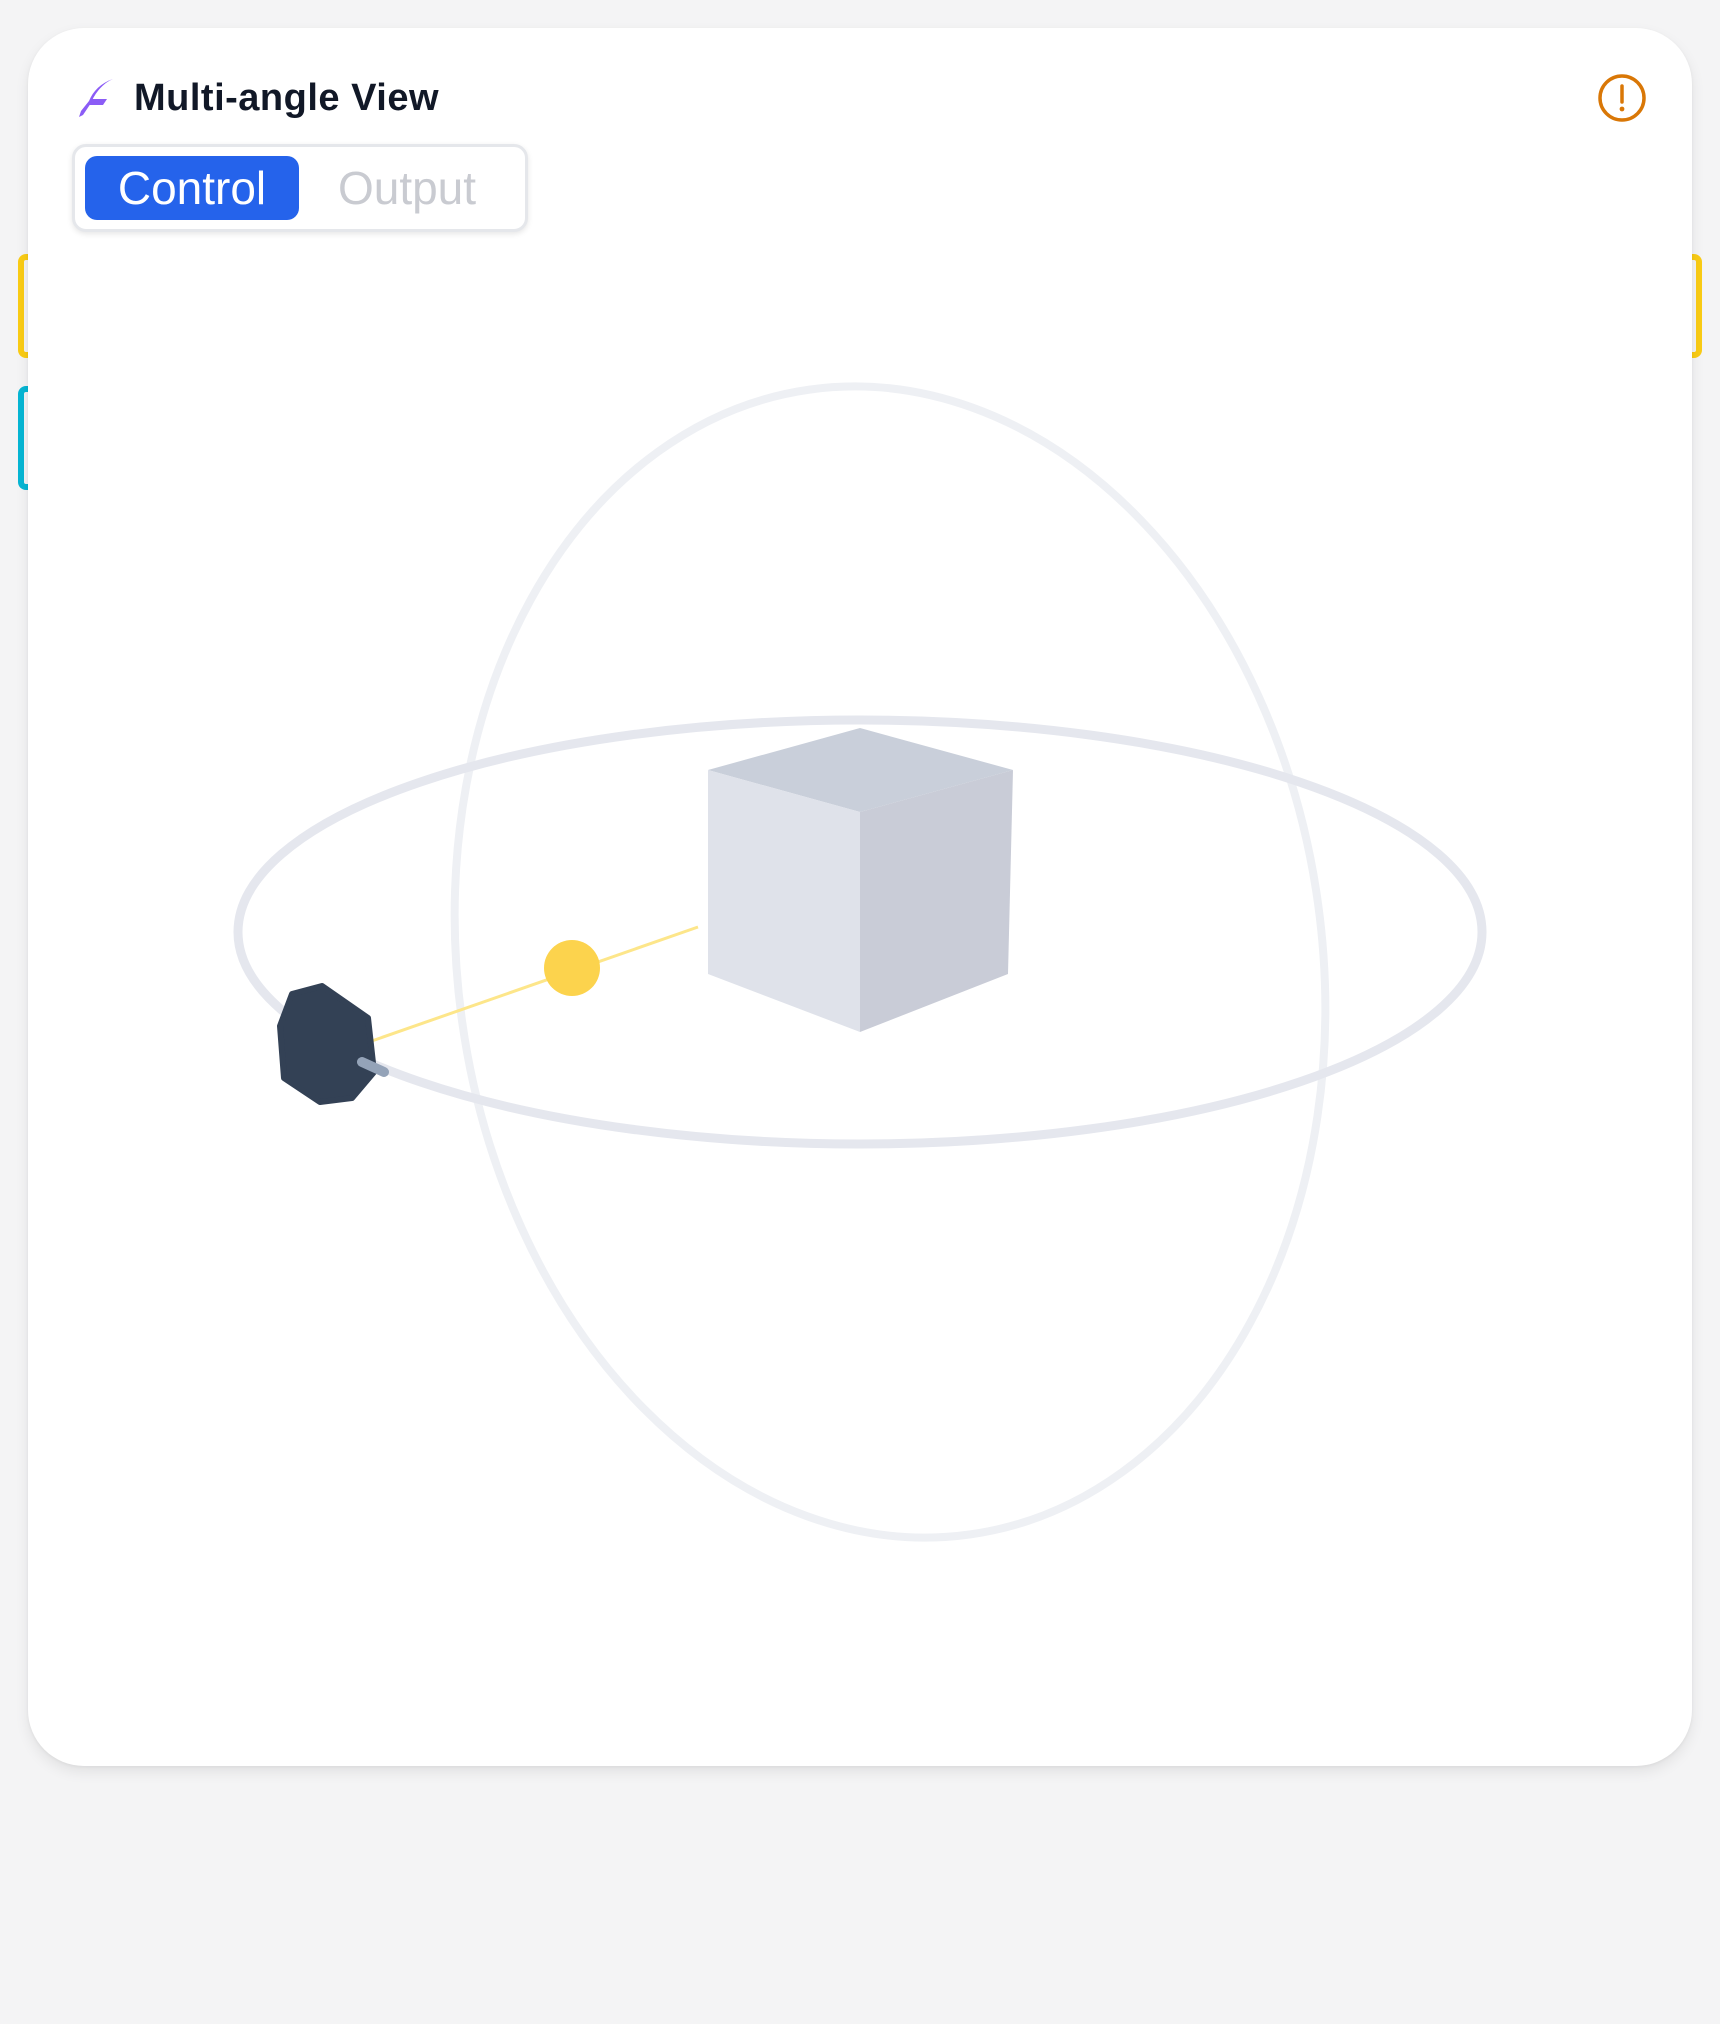  Describe the element at coordinates (407, 188) in the screenshot. I see `tab-output: Output` at that location.